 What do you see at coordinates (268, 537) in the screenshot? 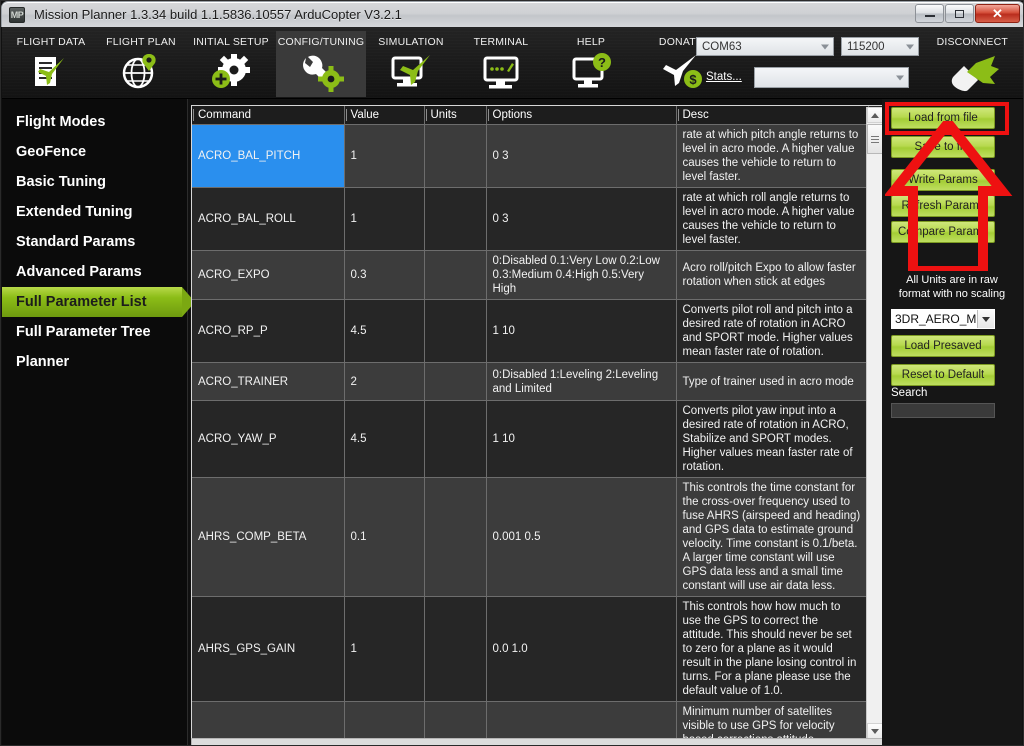
I see `cell-command: AHRS_COMP_BETA` at bounding box center [268, 537].